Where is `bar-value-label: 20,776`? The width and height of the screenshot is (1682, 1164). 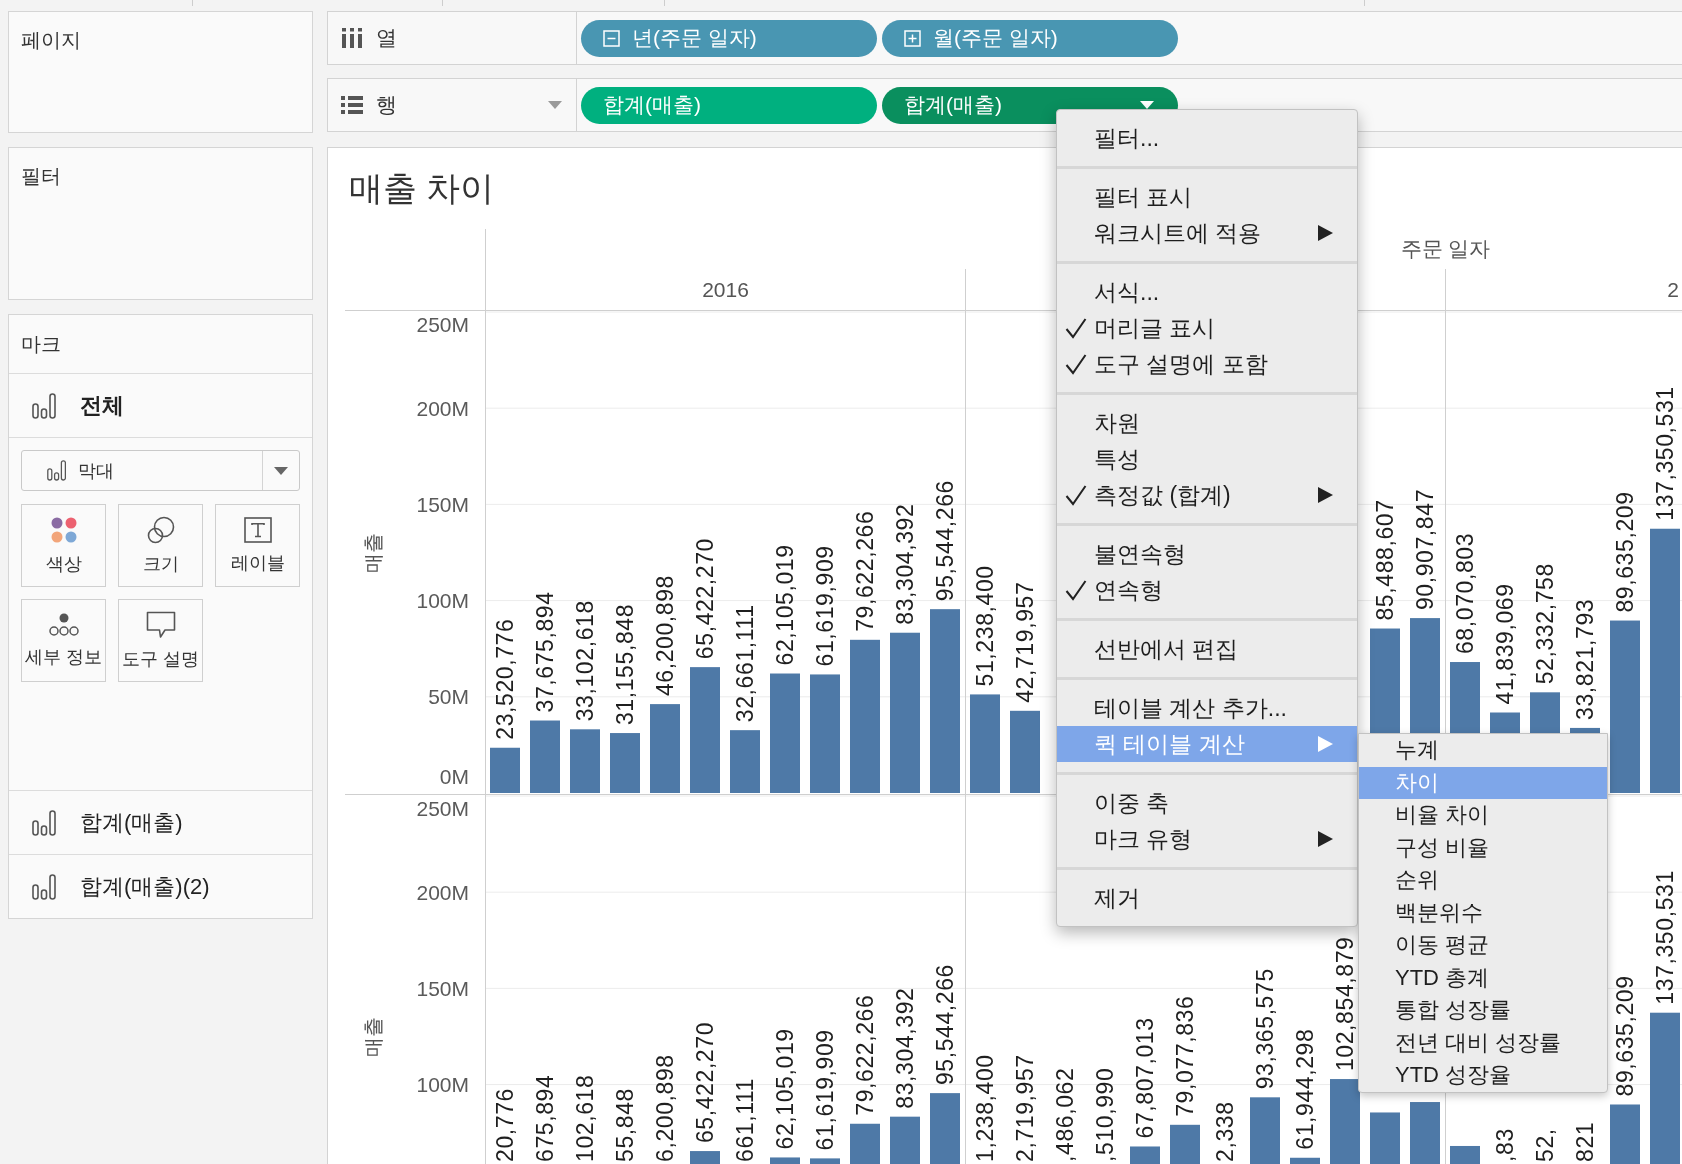
bar-value-label: 20,776 is located at coordinates (505, 1125).